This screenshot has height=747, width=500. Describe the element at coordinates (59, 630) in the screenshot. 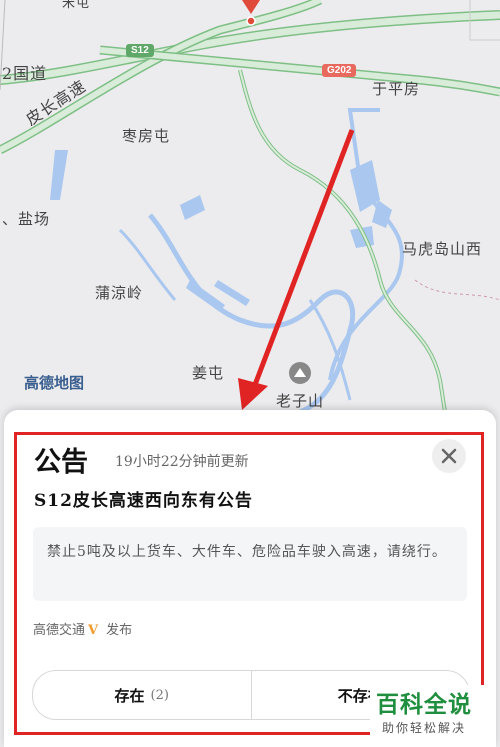

I see `publisher-name: 高德交通` at that location.